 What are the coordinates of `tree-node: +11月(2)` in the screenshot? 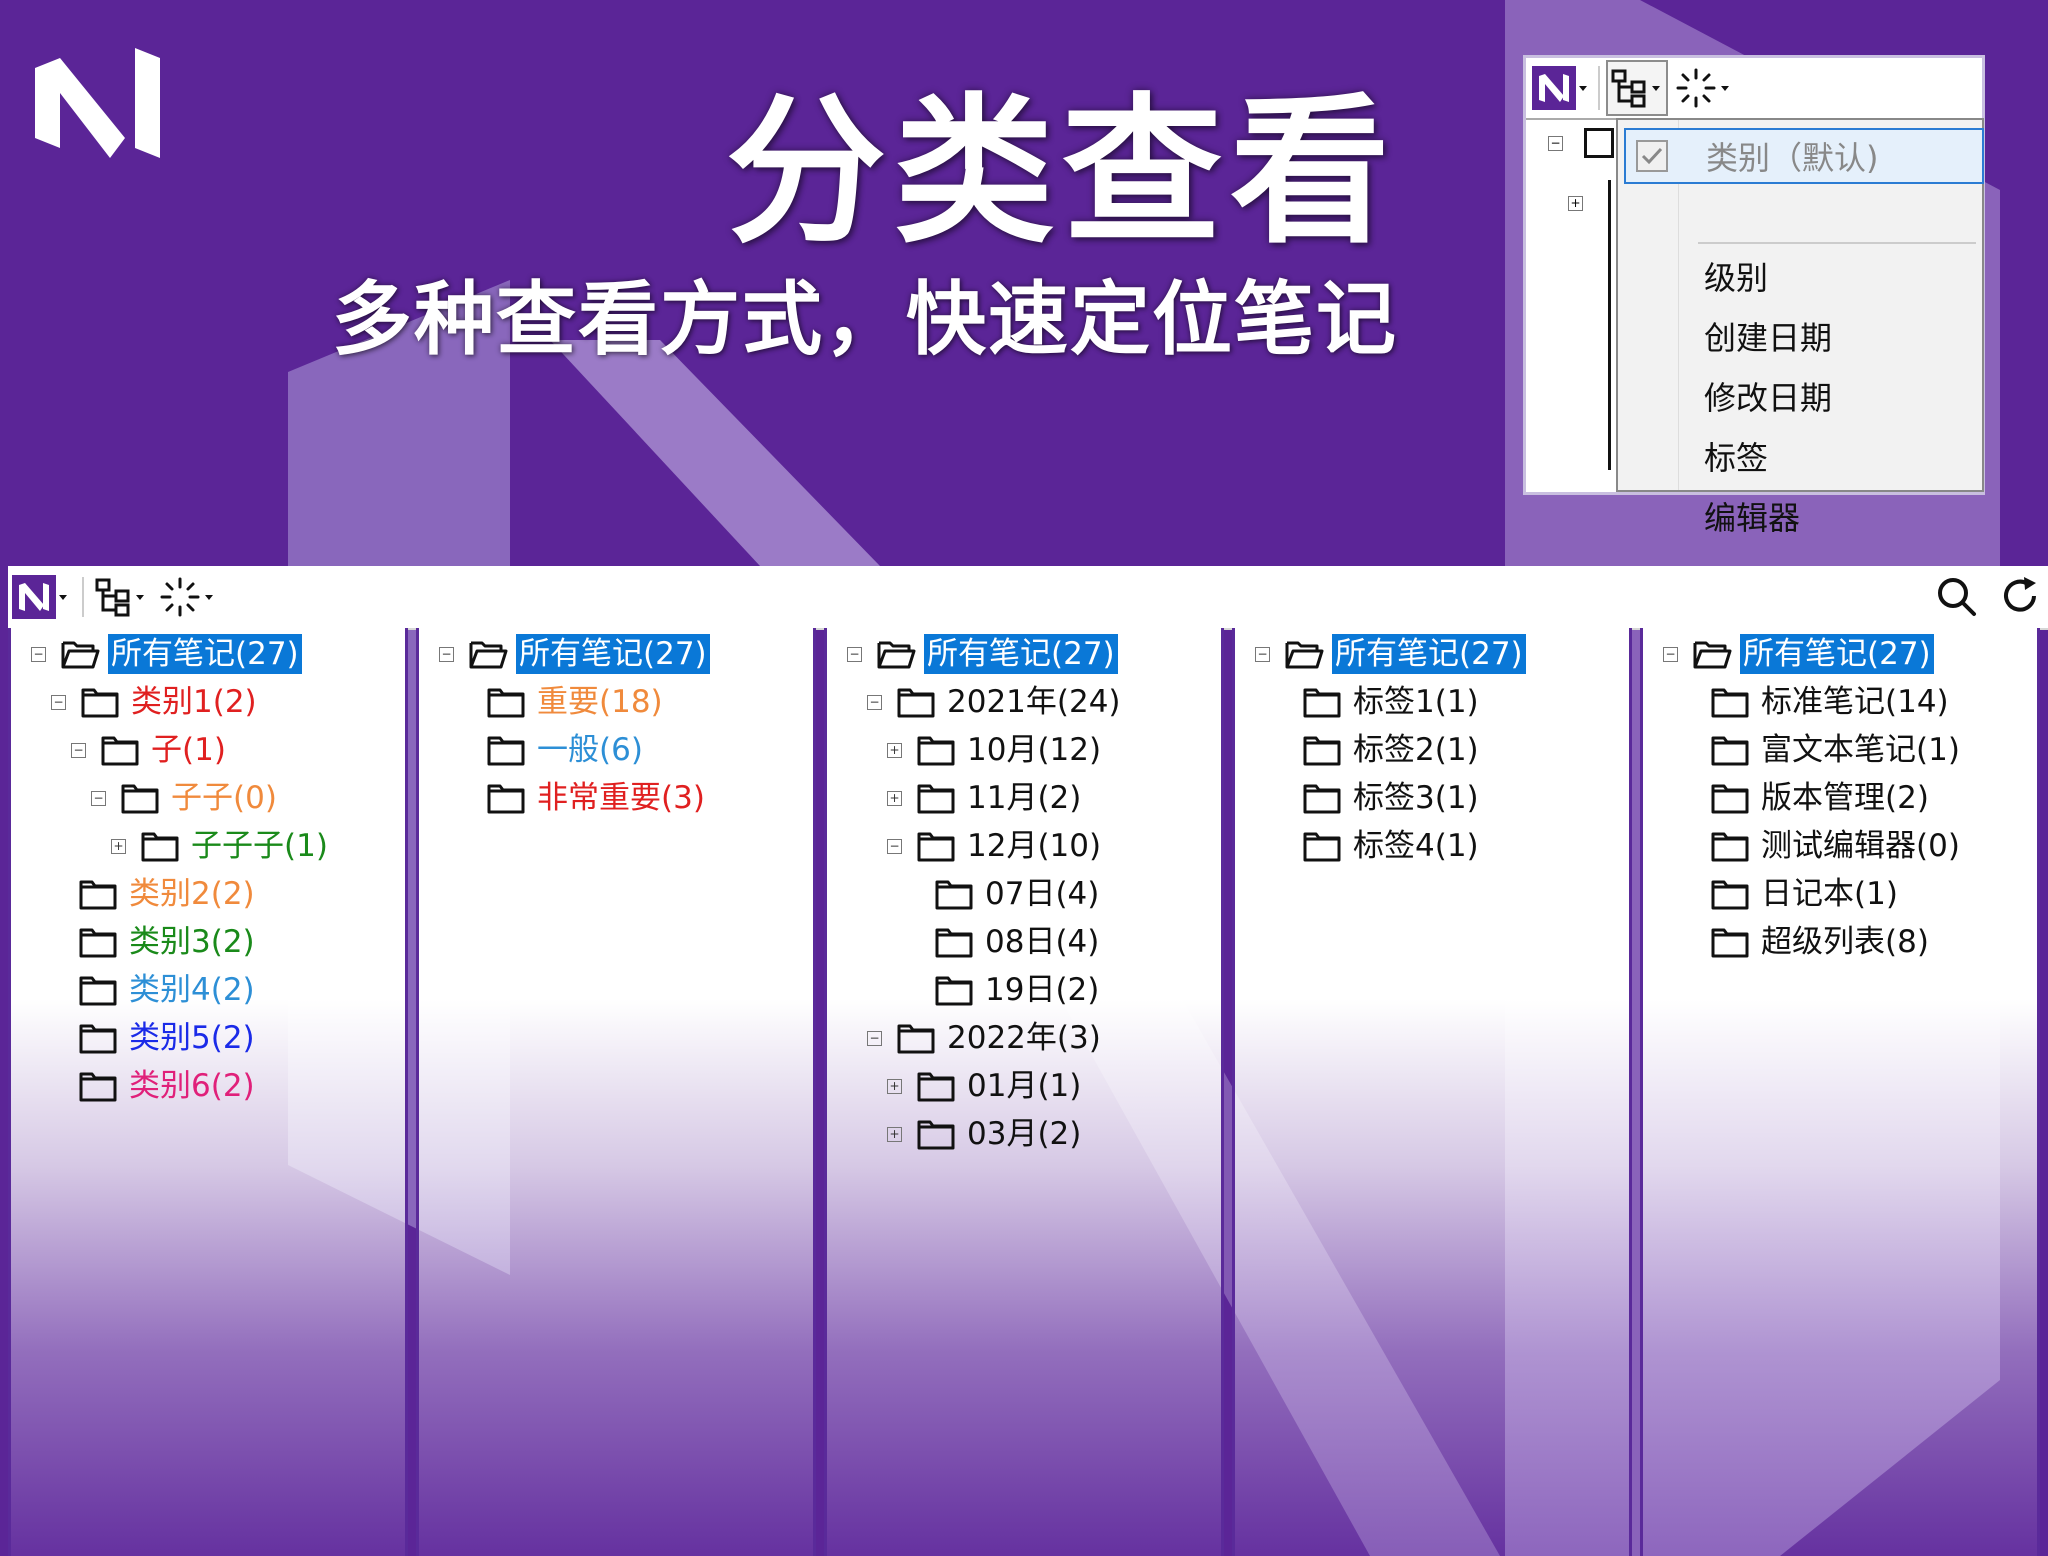 It's located at (985, 798).